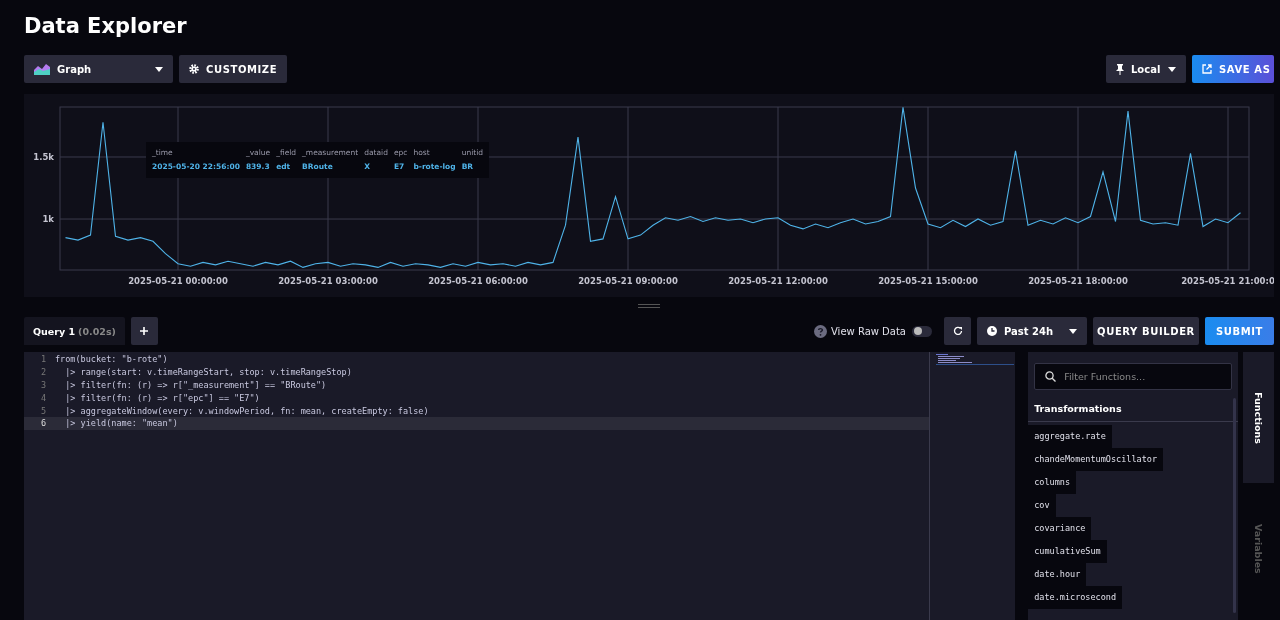 This screenshot has width=1280, height=620. Describe the element at coordinates (1239, 331) in the screenshot. I see `submit-button: SUBMIT` at that location.